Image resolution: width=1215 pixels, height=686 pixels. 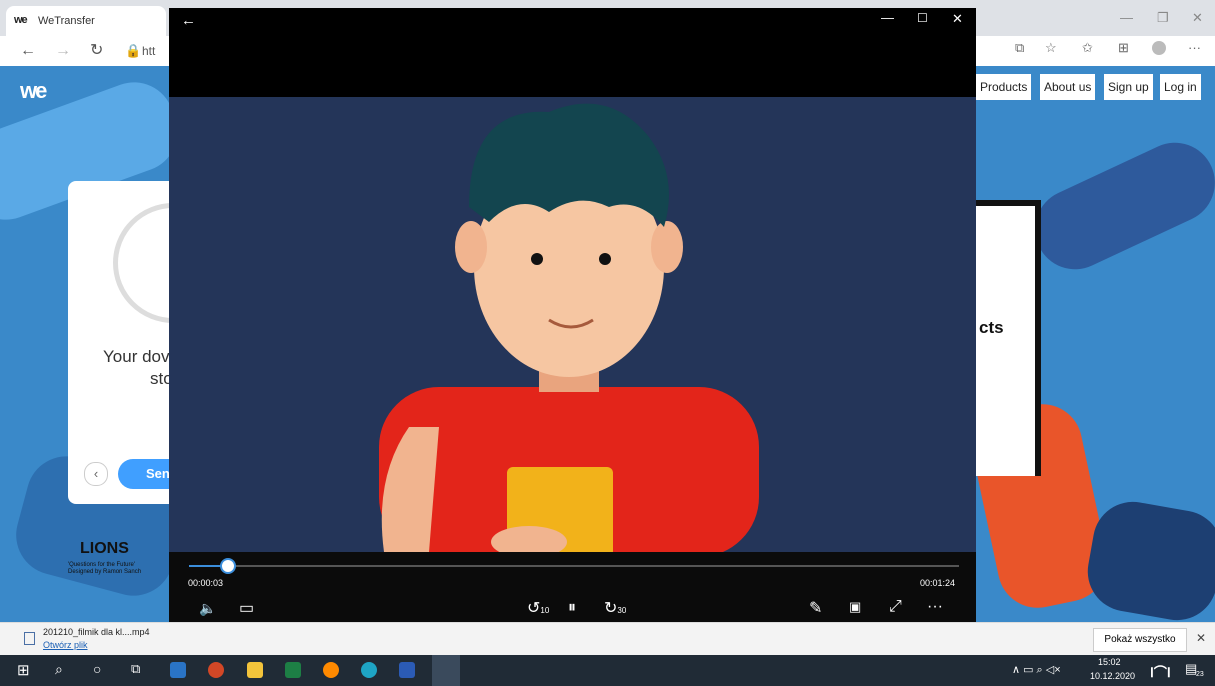 I want to click on volume-icon: 🔈, so click(x=207, y=608).